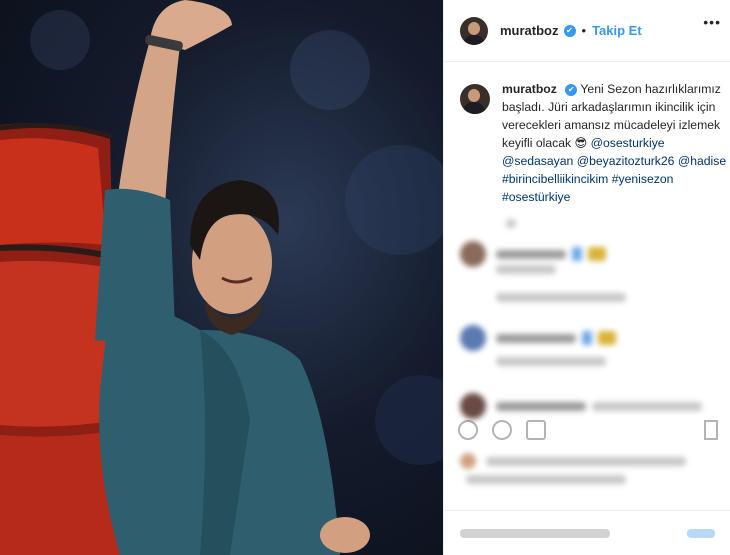  Describe the element at coordinates (529, 30) in the screenshot. I see `header-username: muratboz` at that location.